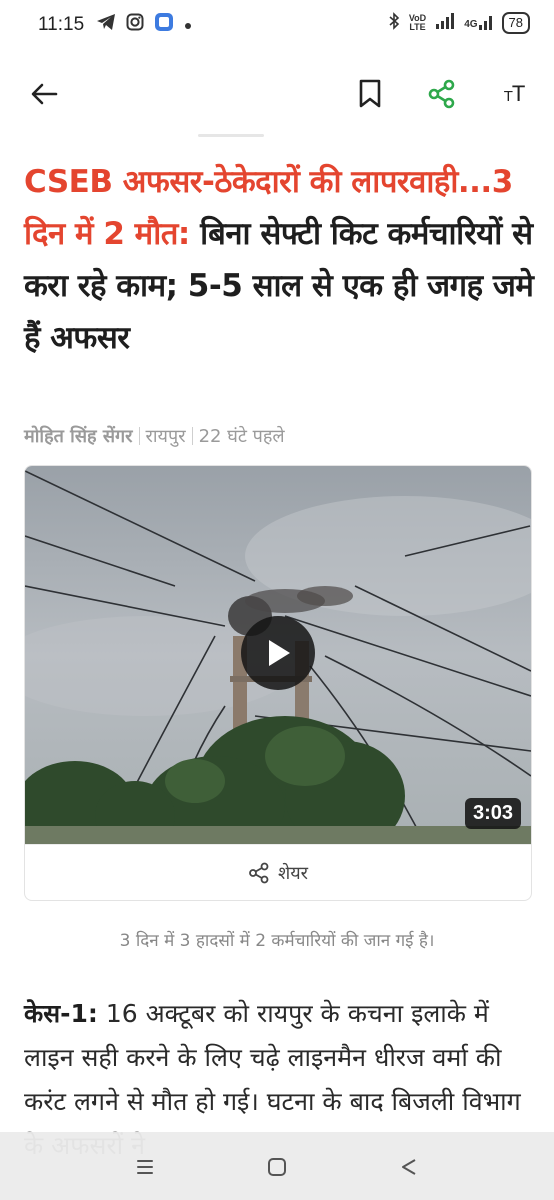  I want to click on back-button, so click(44, 94).